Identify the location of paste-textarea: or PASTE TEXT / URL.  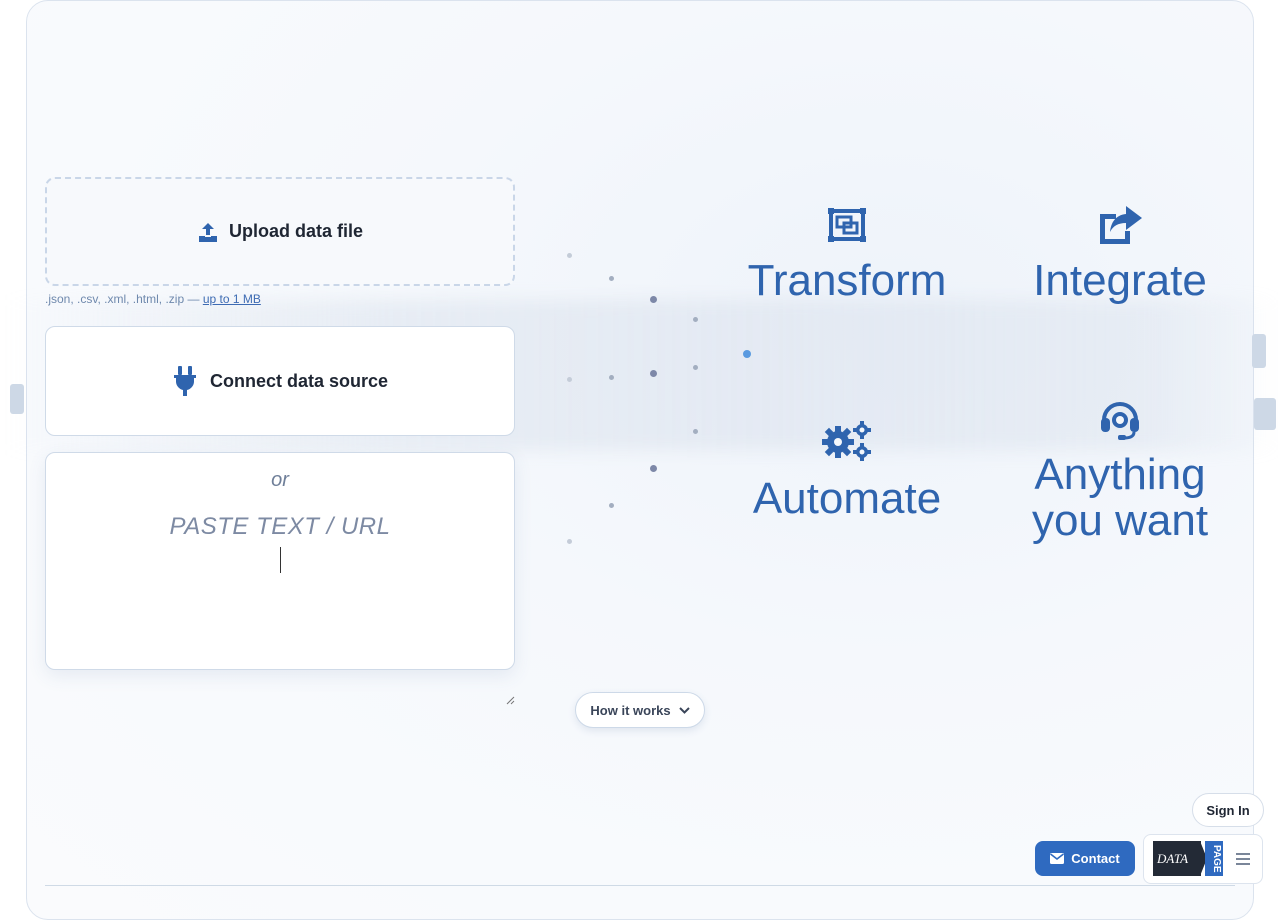
(280, 561).